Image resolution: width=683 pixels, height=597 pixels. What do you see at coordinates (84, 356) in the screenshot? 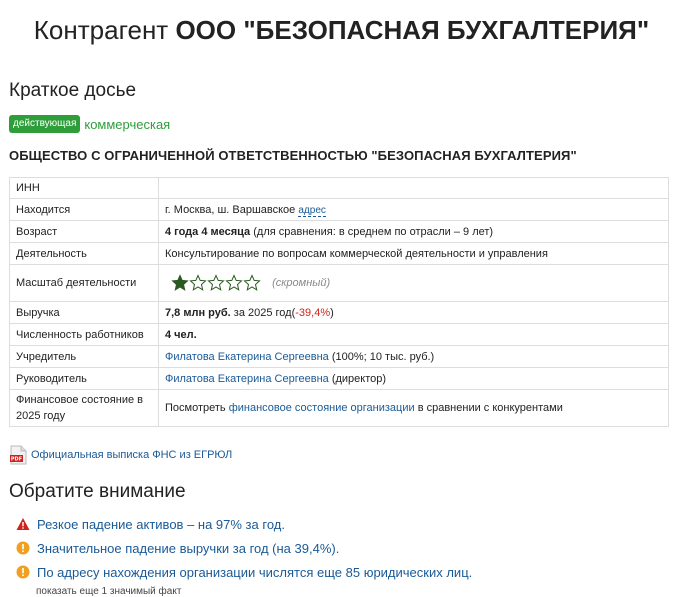
I see `founder-label: Учредитель` at bounding box center [84, 356].